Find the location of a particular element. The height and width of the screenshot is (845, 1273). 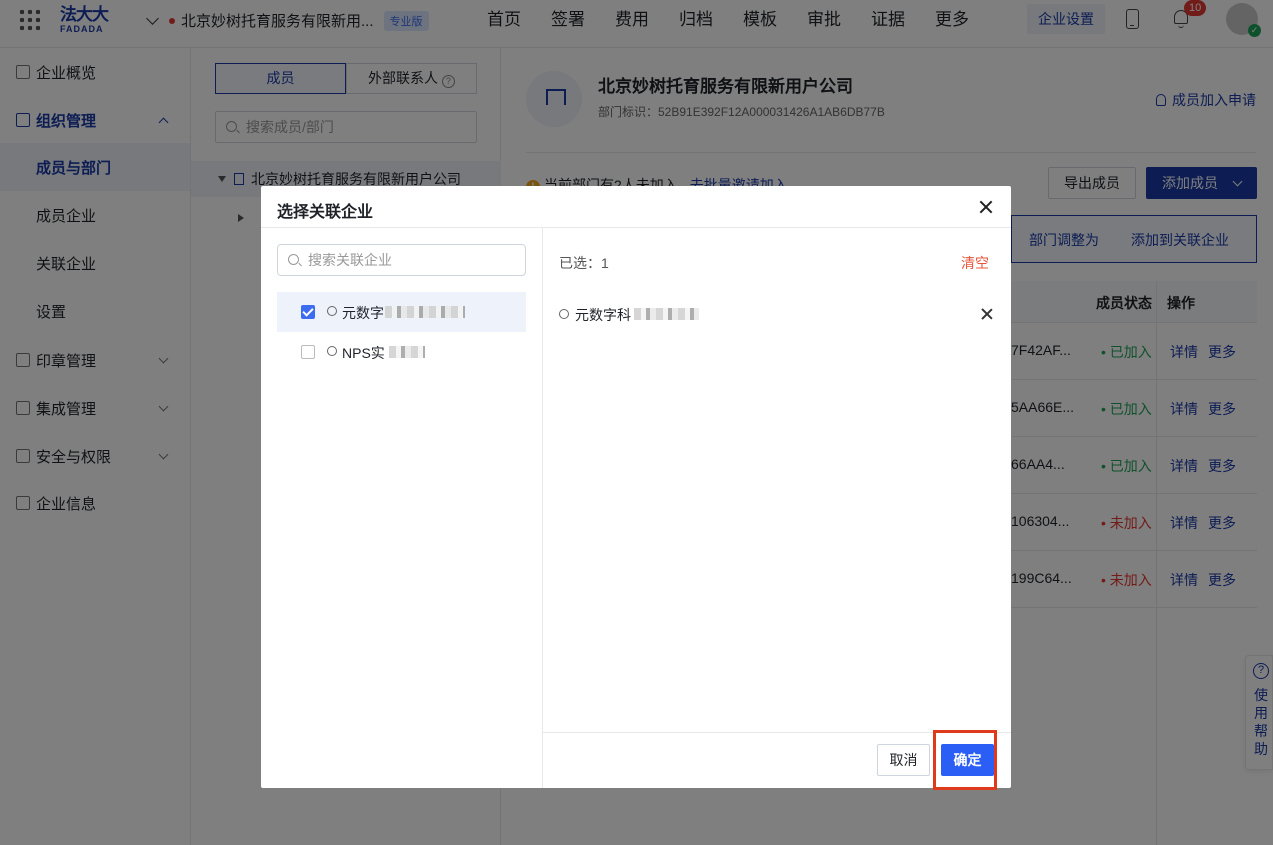

search-placeholder: 搜索关联企业 is located at coordinates (350, 260).